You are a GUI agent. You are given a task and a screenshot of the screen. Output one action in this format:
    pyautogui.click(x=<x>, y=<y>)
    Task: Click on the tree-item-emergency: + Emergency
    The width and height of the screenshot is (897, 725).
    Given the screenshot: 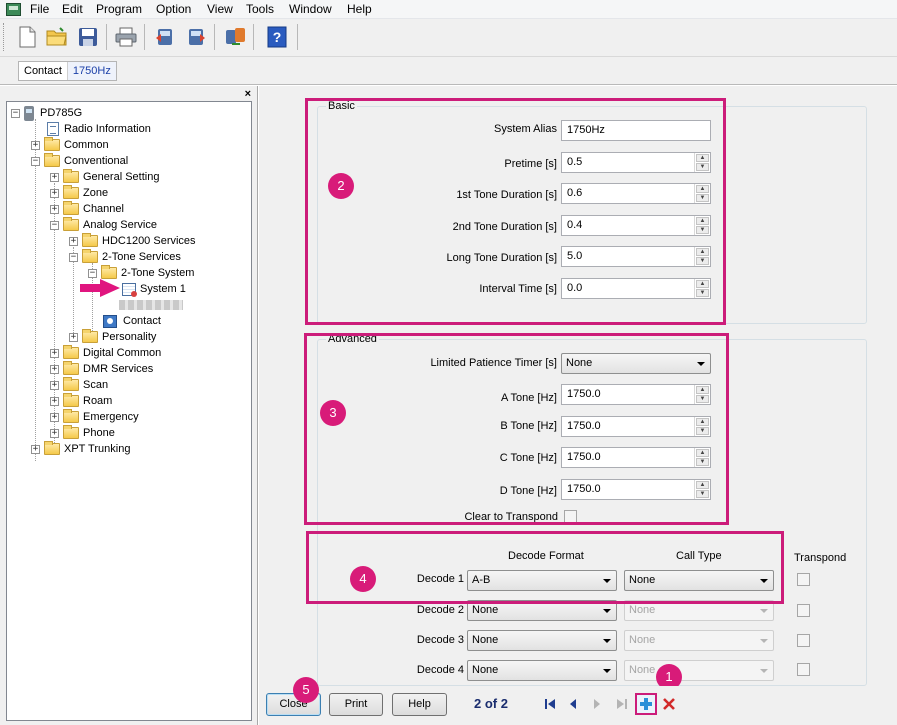 What is the action you would take?
    pyautogui.click(x=94, y=417)
    